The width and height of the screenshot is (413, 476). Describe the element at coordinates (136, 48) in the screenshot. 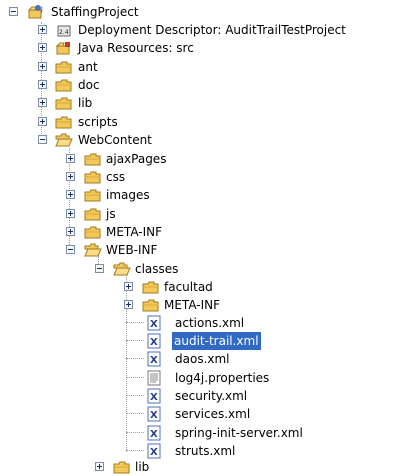

I see `tree-label: Java Resources: src` at that location.